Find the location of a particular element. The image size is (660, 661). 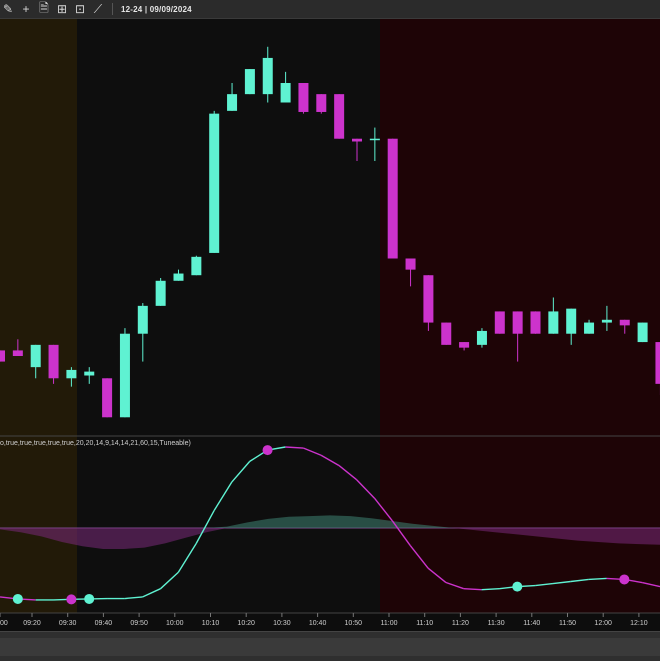

x-tick-label: 00 is located at coordinates (4, 623).